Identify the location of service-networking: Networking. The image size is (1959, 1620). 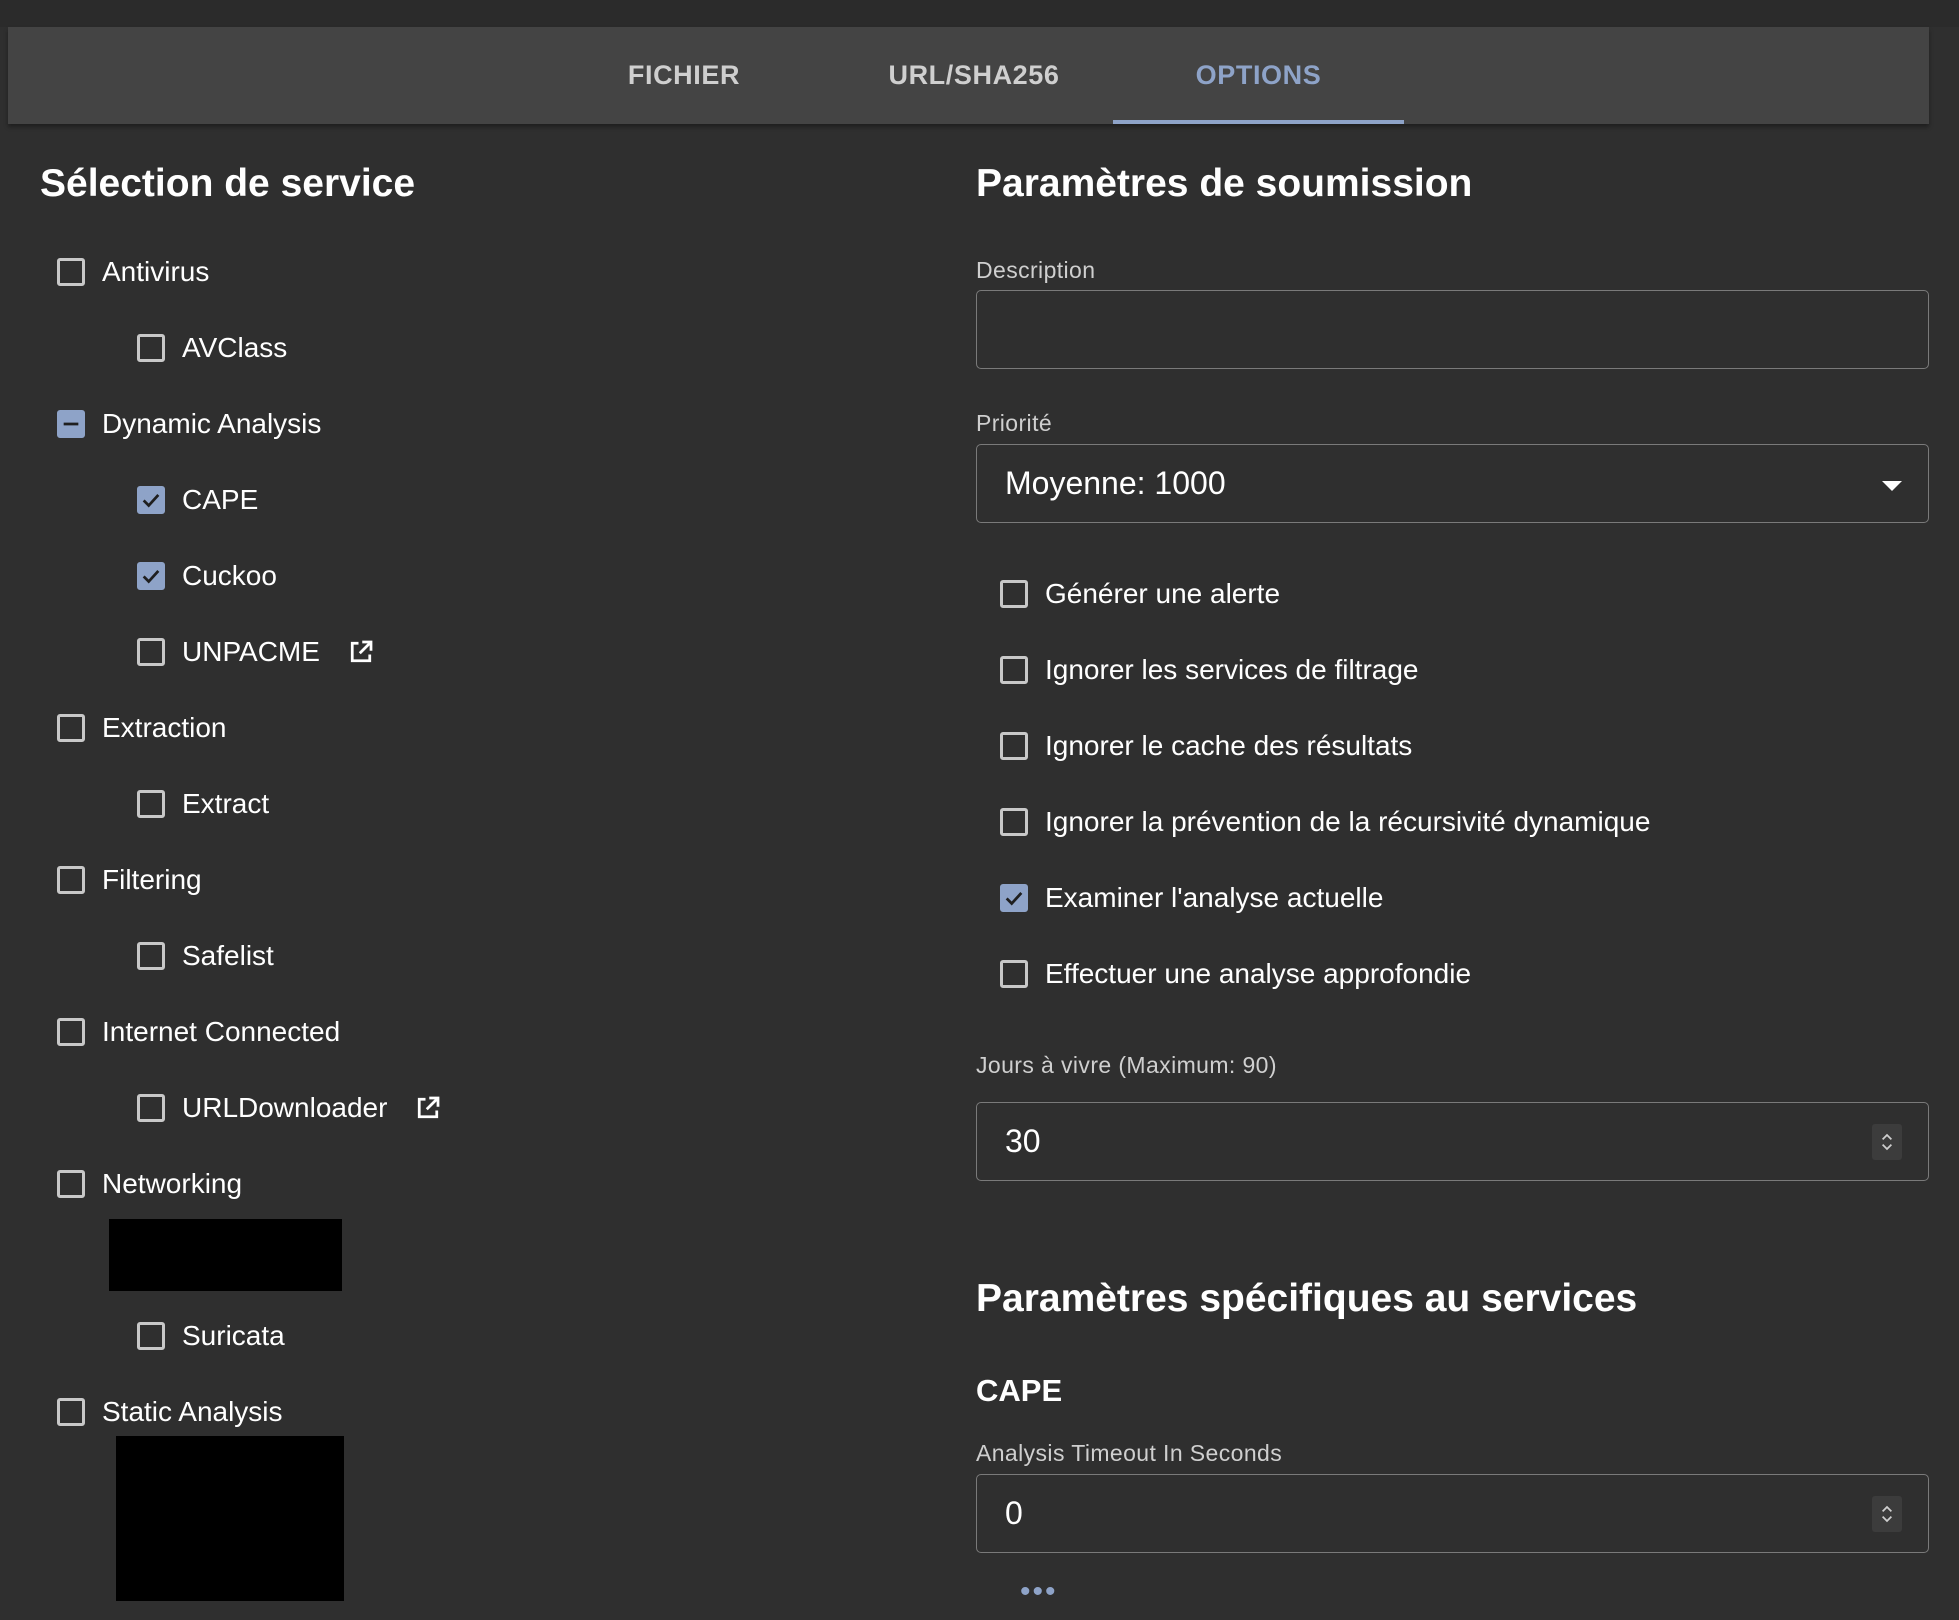
(149, 1184).